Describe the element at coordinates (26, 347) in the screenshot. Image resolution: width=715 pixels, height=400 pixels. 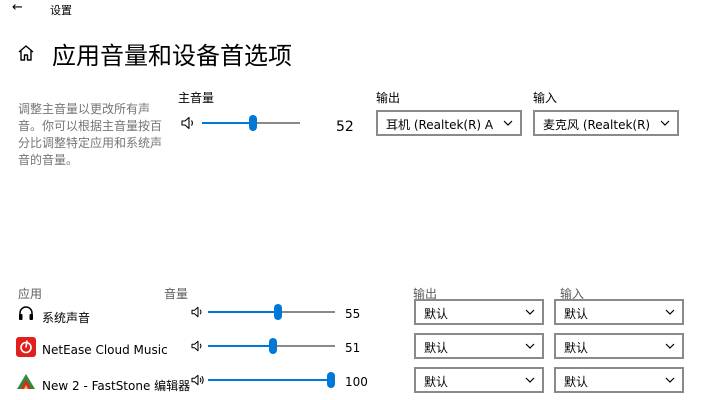
I see `netease-cloud-music-icon` at that location.